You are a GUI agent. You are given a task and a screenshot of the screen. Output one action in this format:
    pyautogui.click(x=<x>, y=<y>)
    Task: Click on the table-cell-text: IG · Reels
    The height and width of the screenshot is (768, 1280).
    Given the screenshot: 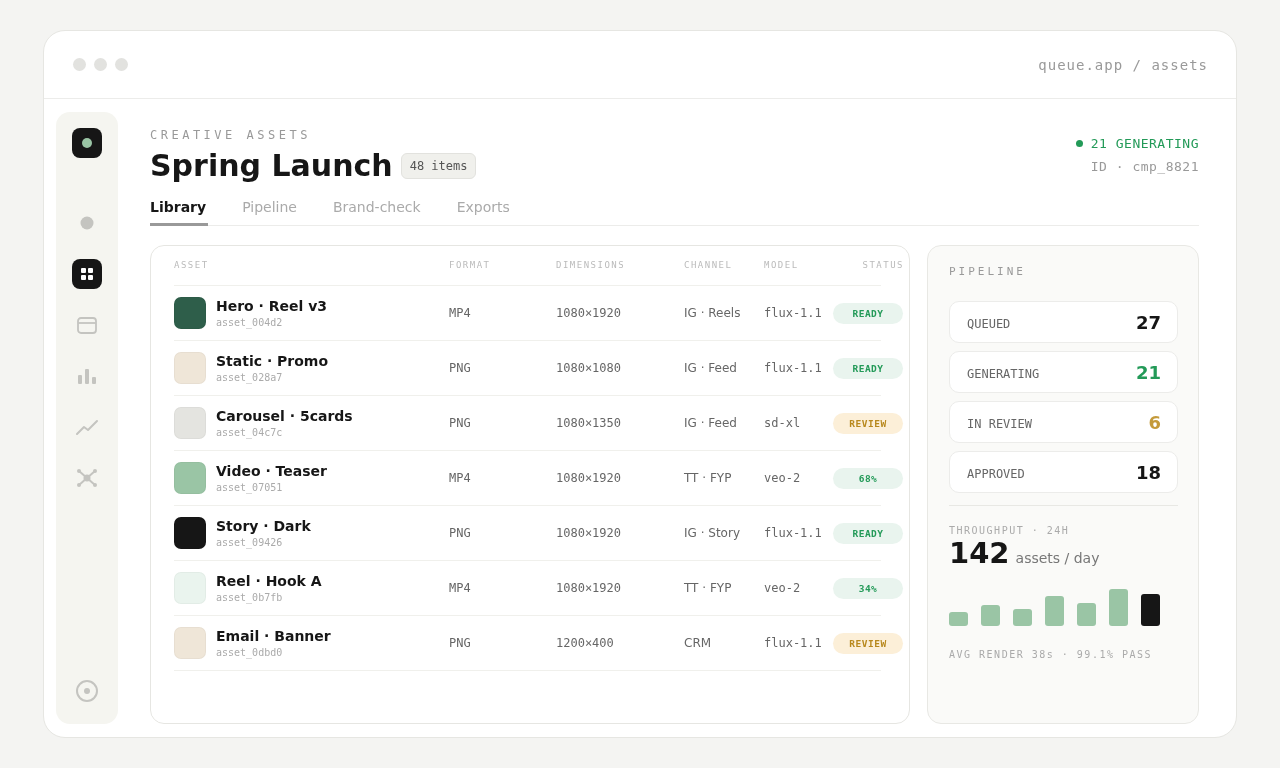 What is the action you would take?
    pyautogui.click(x=713, y=313)
    